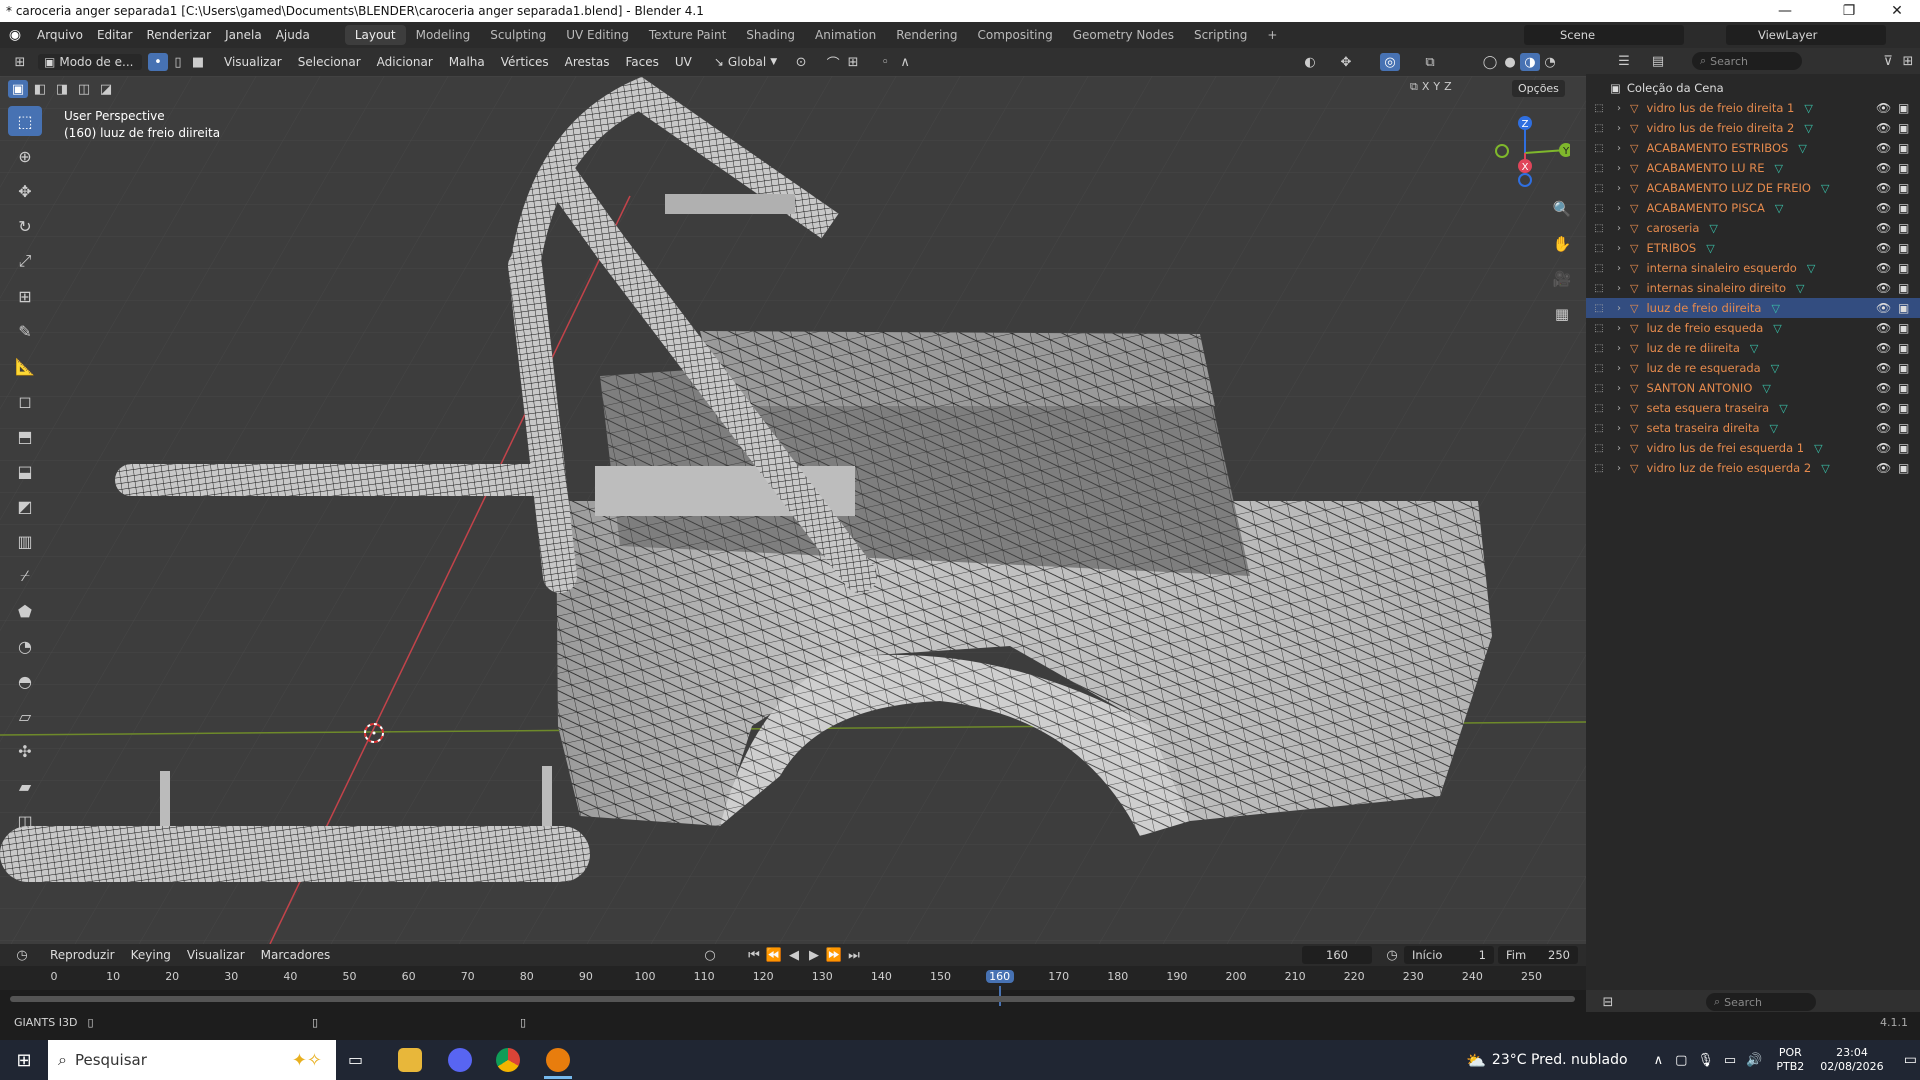  Describe the element at coordinates (1753, 408) in the screenshot. I see `outliner-item: ⬚ › ▽ seta esquera traseira ▽ 👁 ▣` at that location.